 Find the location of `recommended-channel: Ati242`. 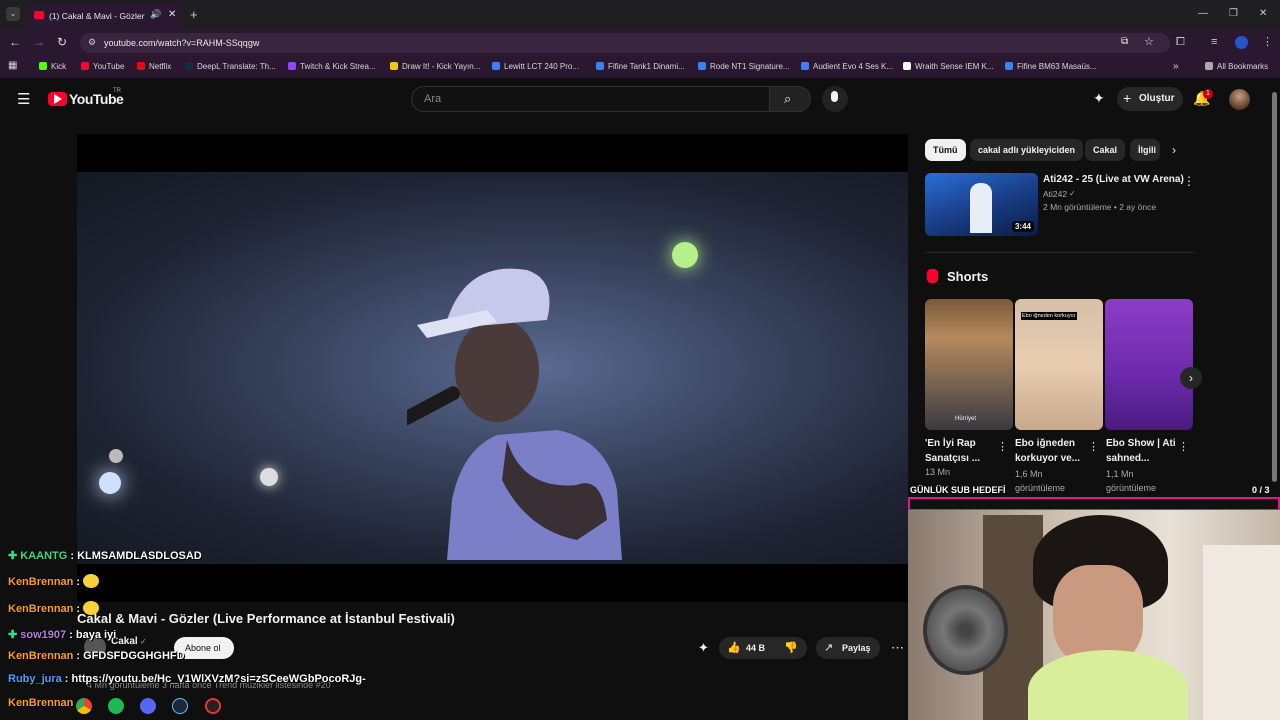

recommended-channel: Ati242 is located at coordinates (1055, 194).